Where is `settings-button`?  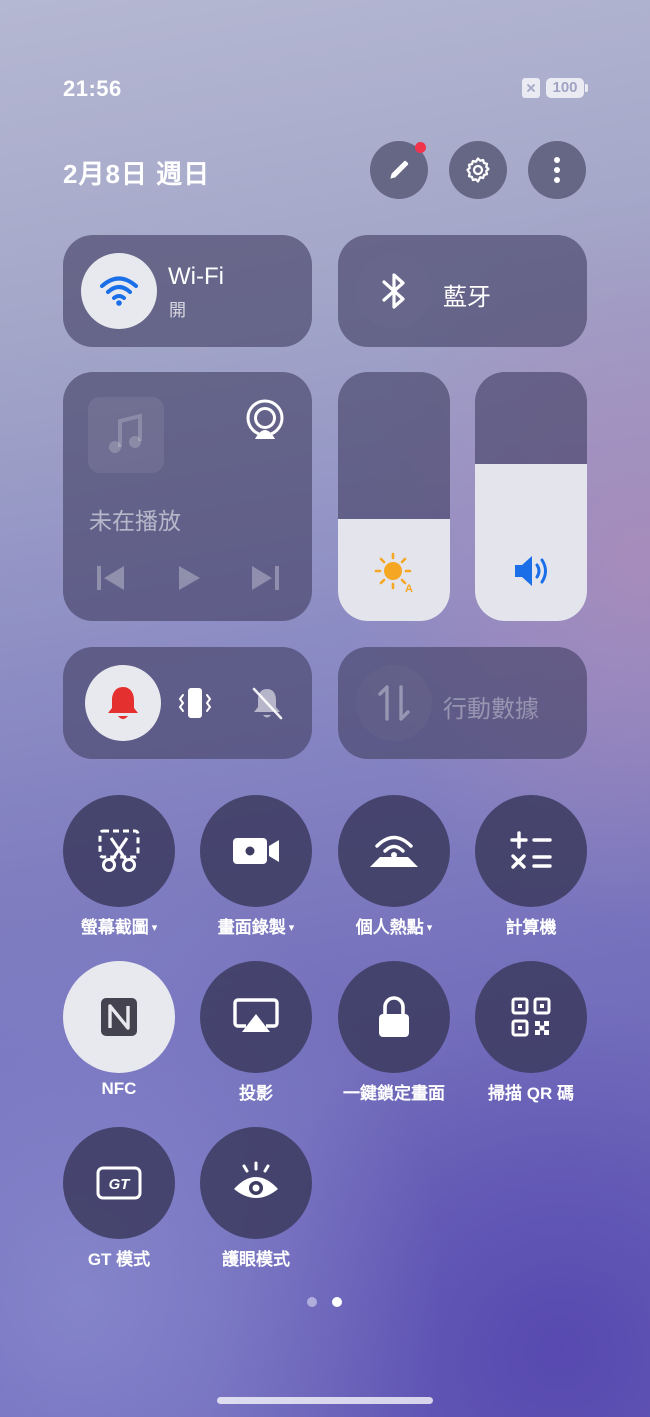 settings-button is located at coordinates (478, 170).